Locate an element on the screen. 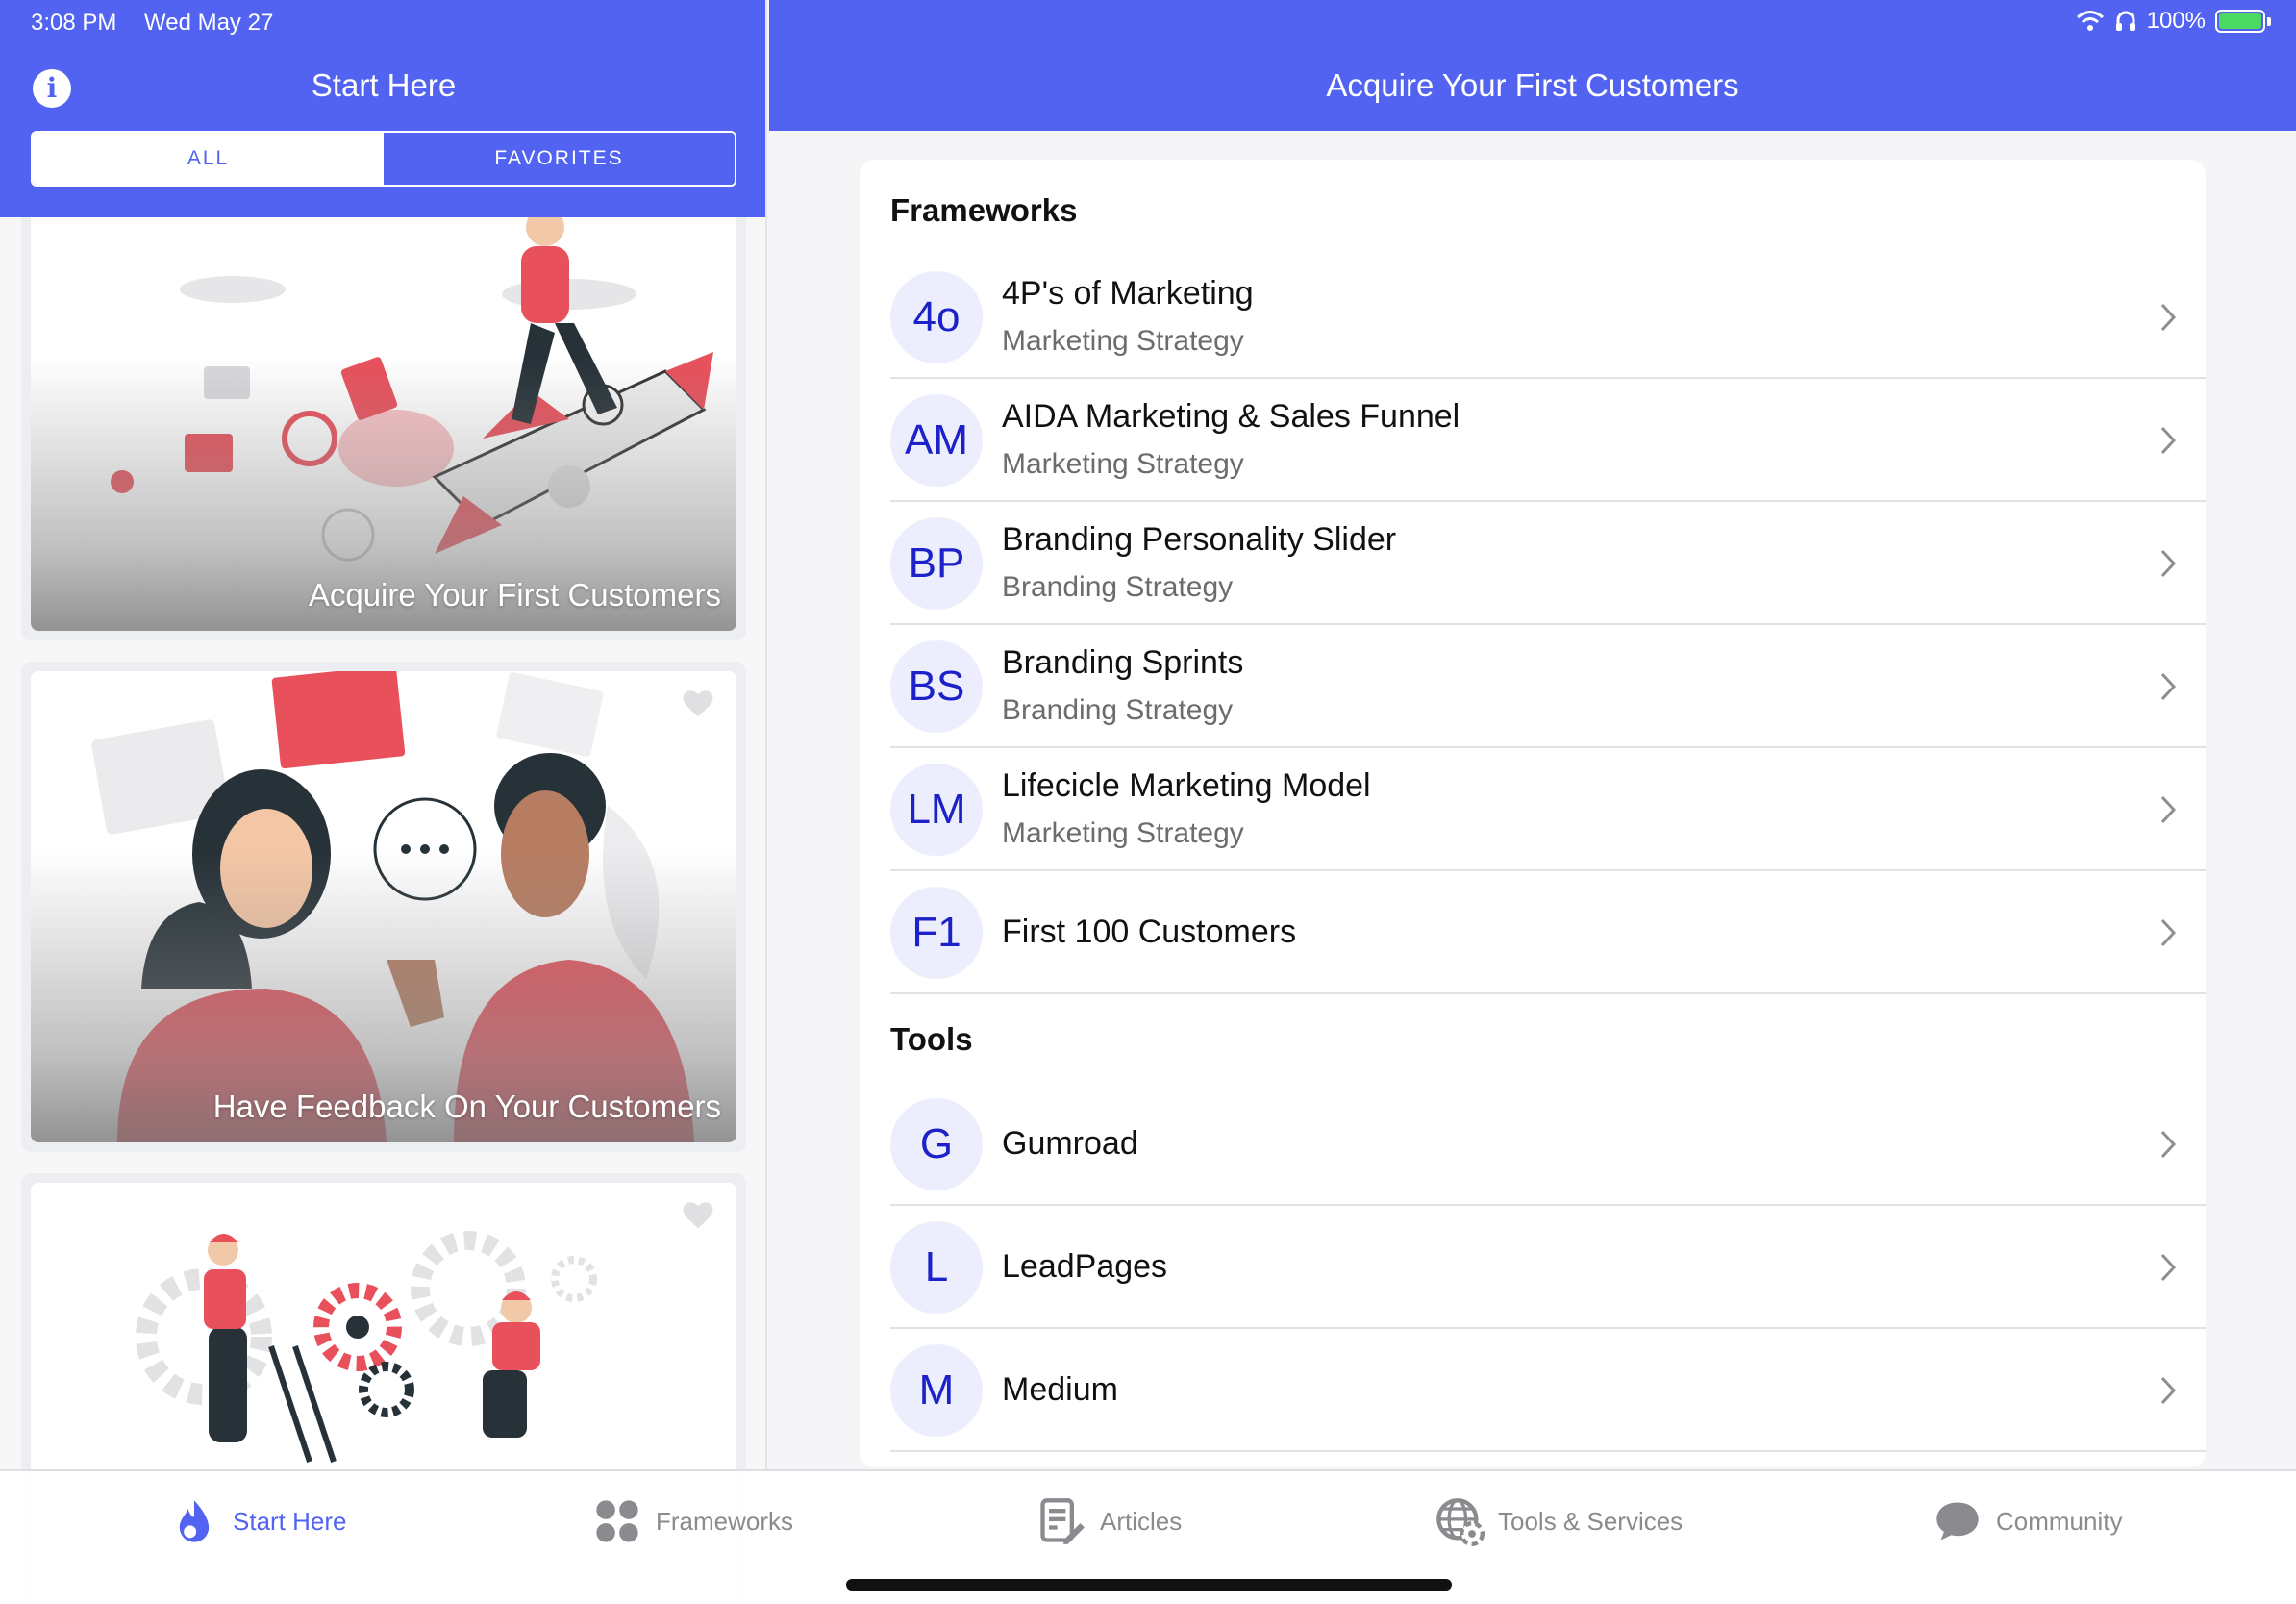 This screenshot has width=2296, height=1604. tab-frameworks: Frameworks is located at coordinates (692, 1521).